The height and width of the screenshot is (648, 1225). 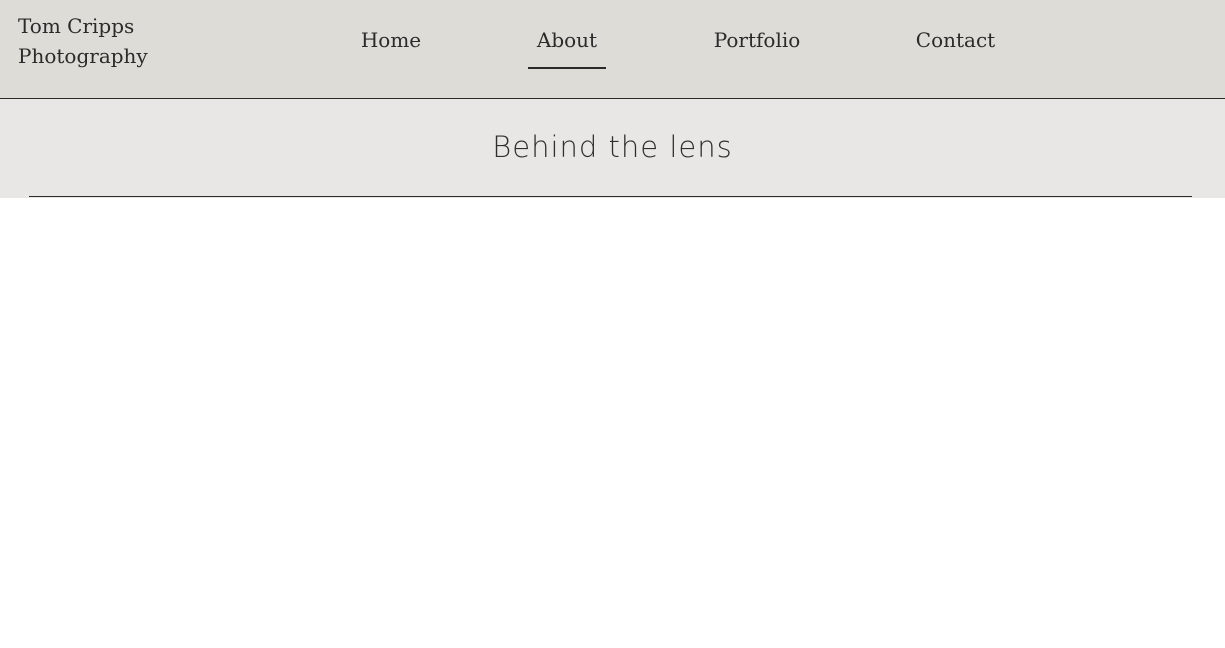 What do you see at coordinates (391, 47) in the screenshot?
I see `nav-home-link: Home` at bounding box center [391, 47].